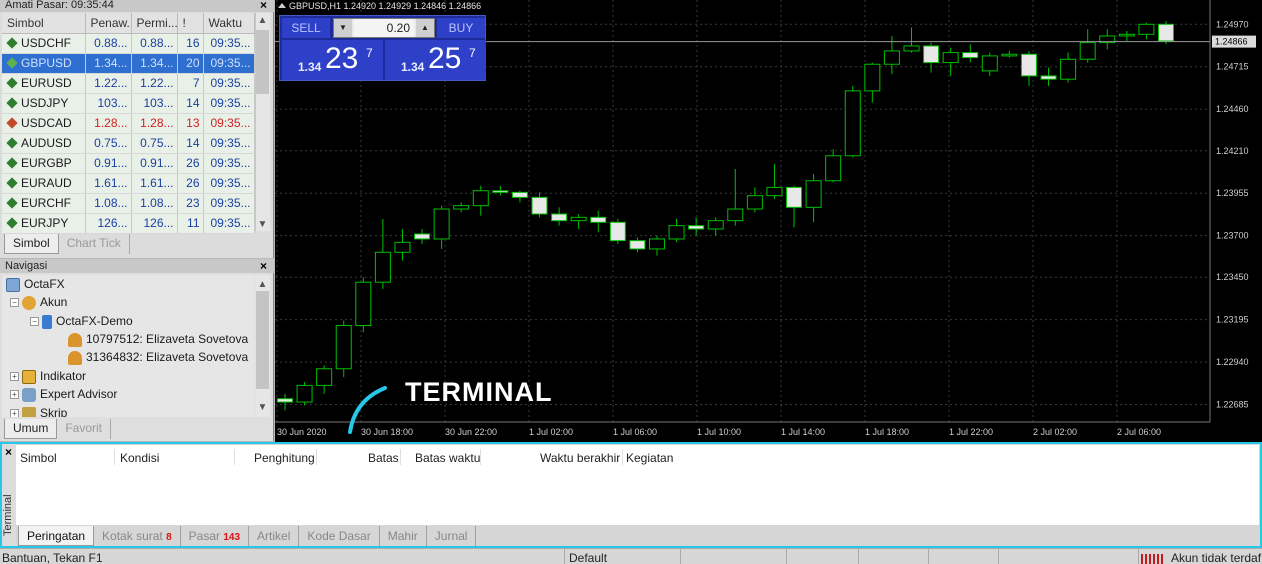  I want to click on tab-peringatan: Peringatan, so click(56, 536).